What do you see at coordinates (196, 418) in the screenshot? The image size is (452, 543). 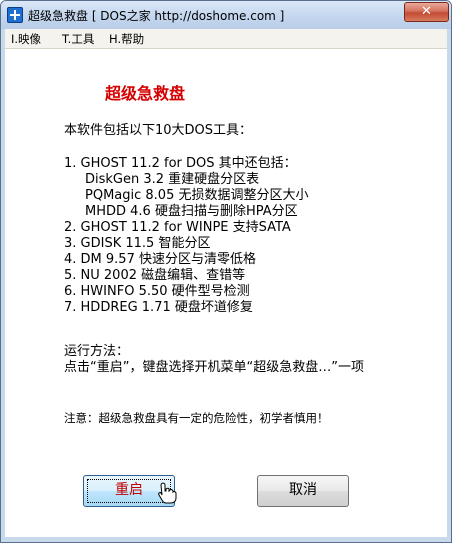 I see `warning-text: 注意：超级急救盘具有一定的危险性，初学者慎用！` at bounding box center [196, 418].